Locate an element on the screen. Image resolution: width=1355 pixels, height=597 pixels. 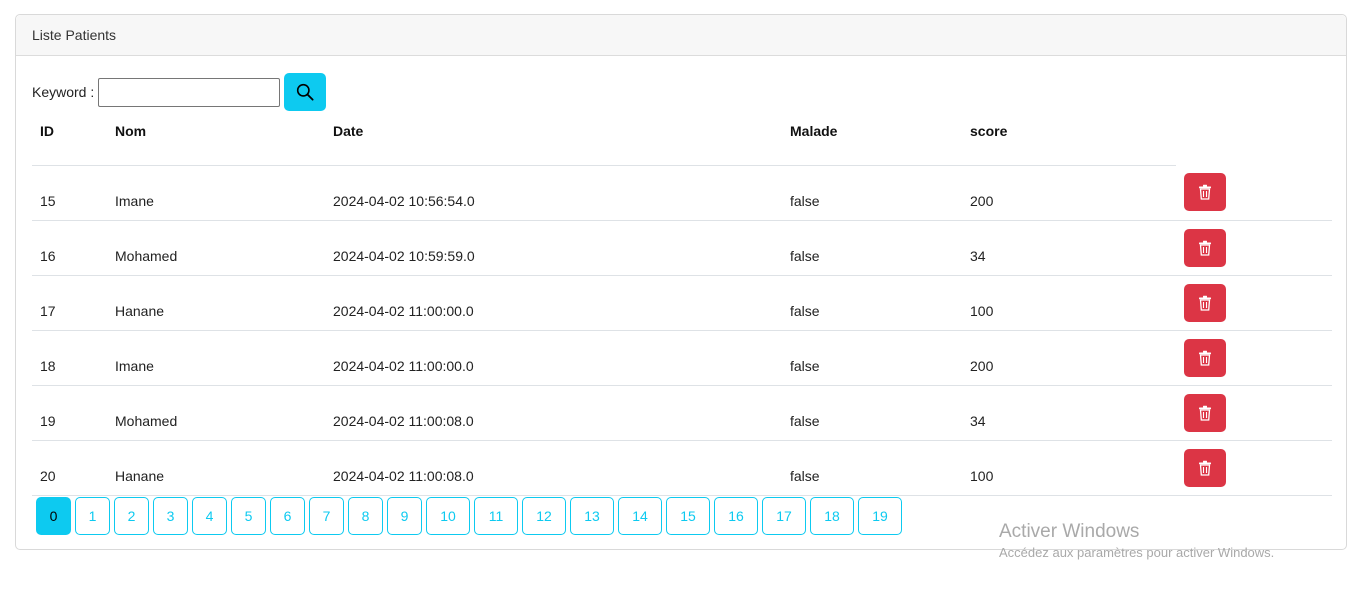
search-button is located at coordinates (305, 92).